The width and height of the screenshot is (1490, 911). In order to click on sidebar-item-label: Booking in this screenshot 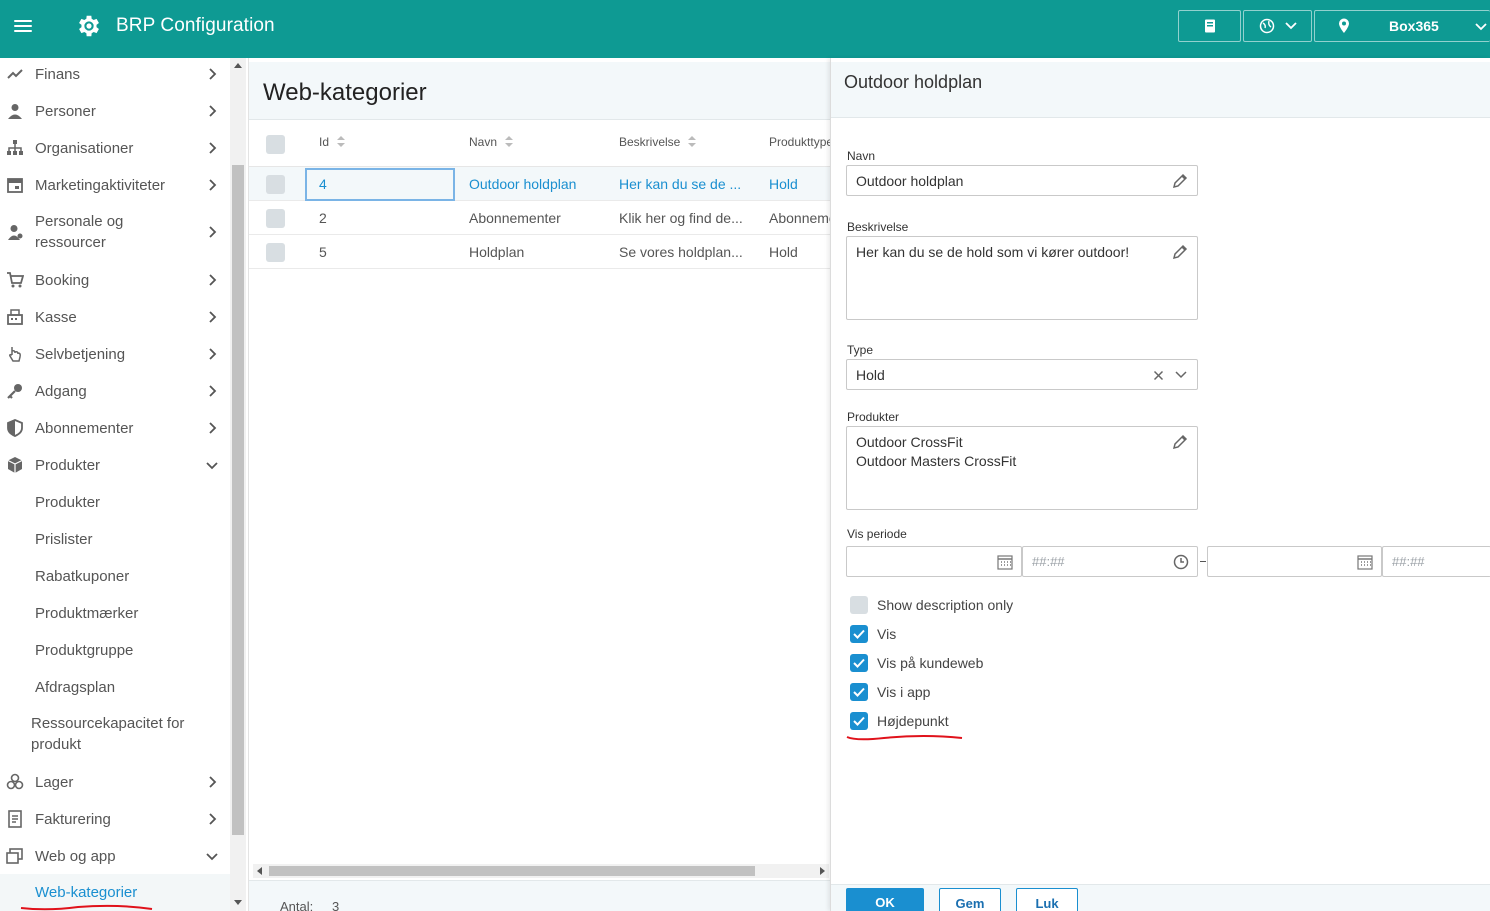, I will do `click(62, 280)`.